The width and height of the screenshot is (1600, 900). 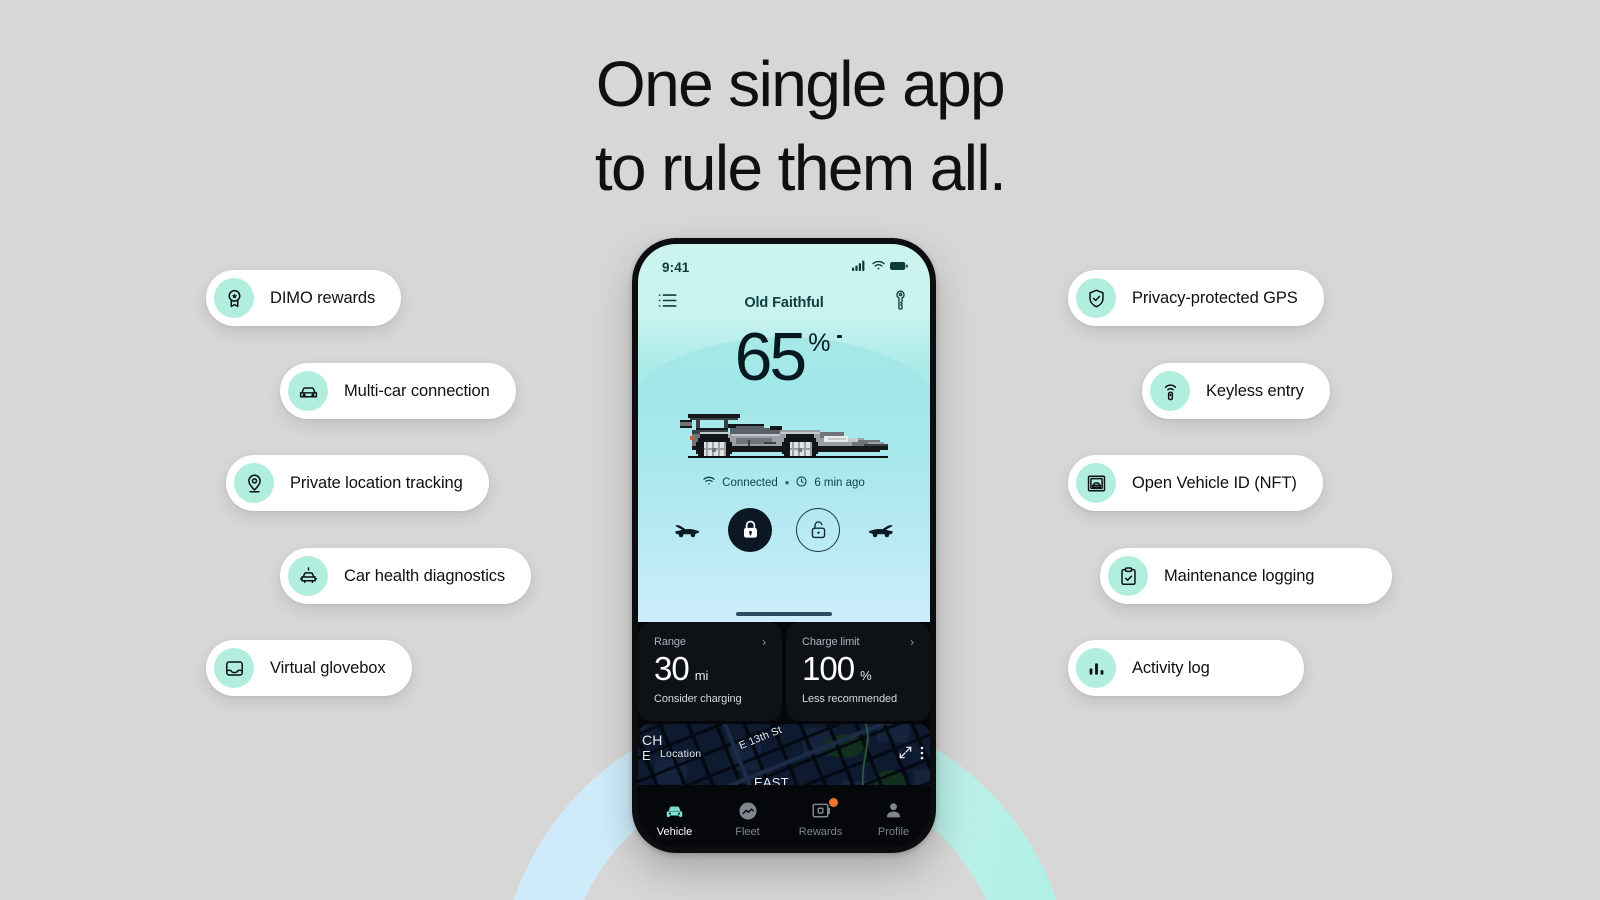 I want to click on battery-percent-symbol: %, so click(x=819, y=343).